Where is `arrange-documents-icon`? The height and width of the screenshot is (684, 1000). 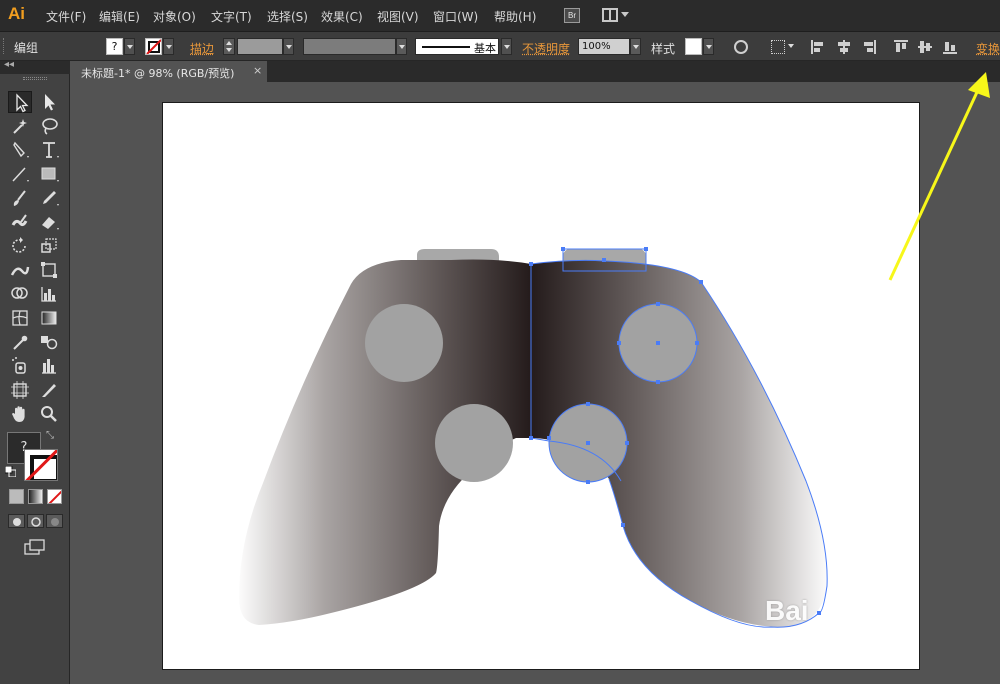
arrange-documents-icon is located at coordinates (610, 15).